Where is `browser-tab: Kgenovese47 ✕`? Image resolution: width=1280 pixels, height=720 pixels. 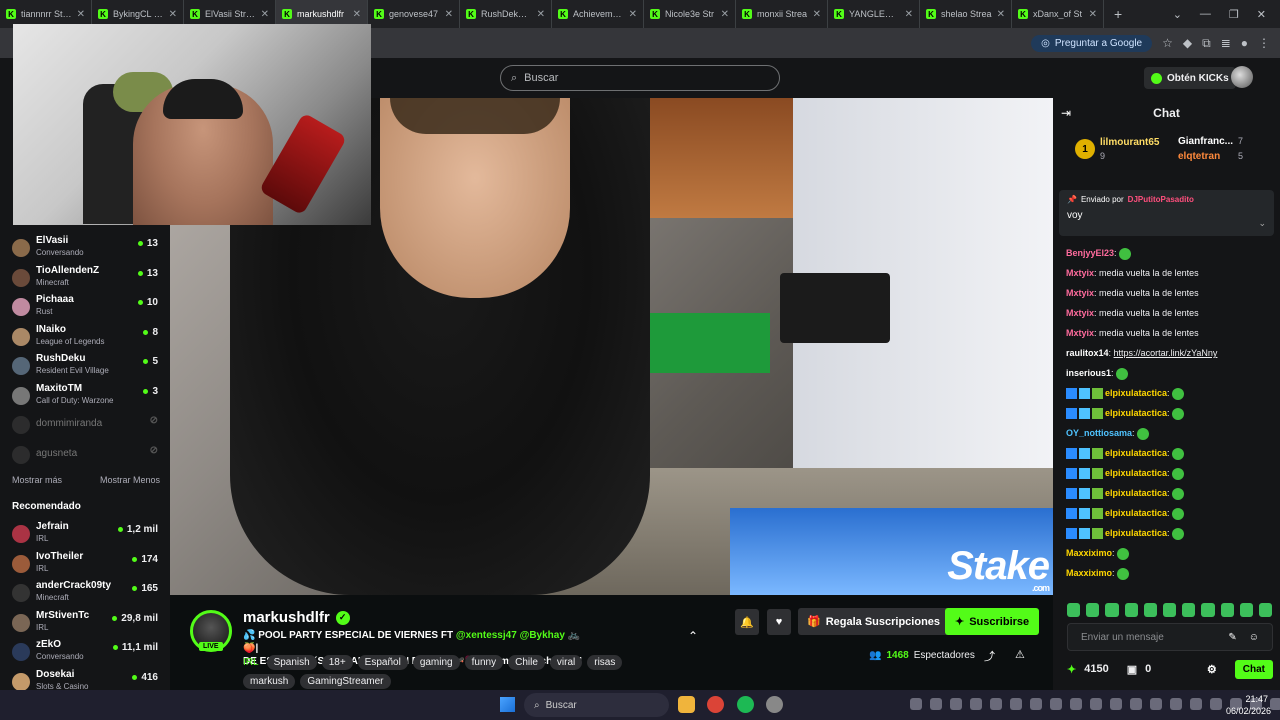 browser-tab: Kgenovese47 ✕ is located at coordinates (414, 14).